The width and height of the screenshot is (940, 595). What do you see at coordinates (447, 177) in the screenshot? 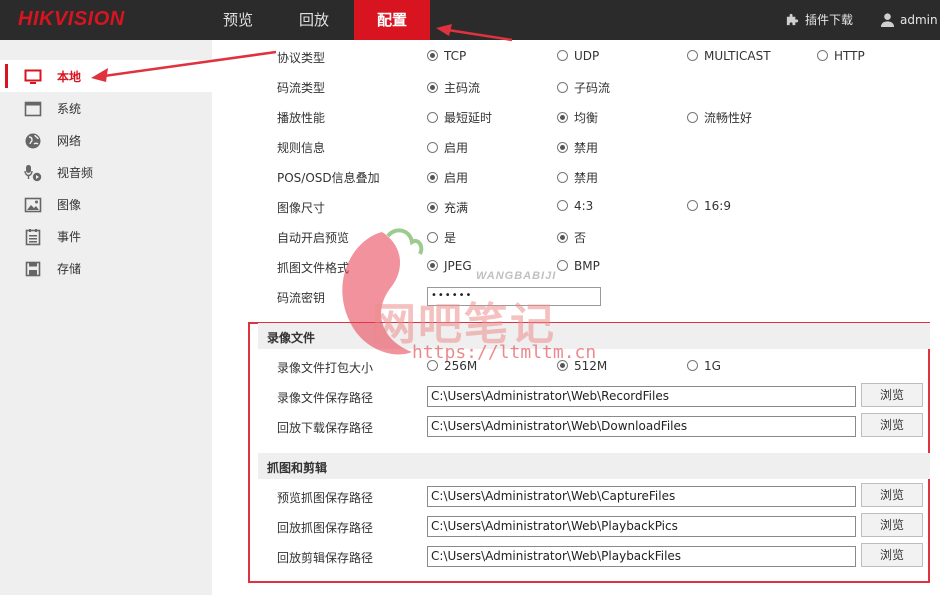
I see `pos-osd-enable-radio: 启用` at bounding box center [447, 177].